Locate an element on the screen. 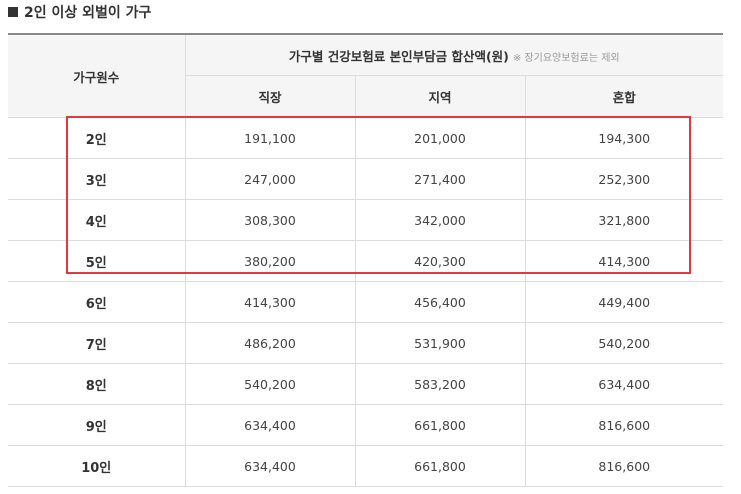 This screenshot has height=494, width=741. household-cell: 3인 is located at coordinates (96, 179).